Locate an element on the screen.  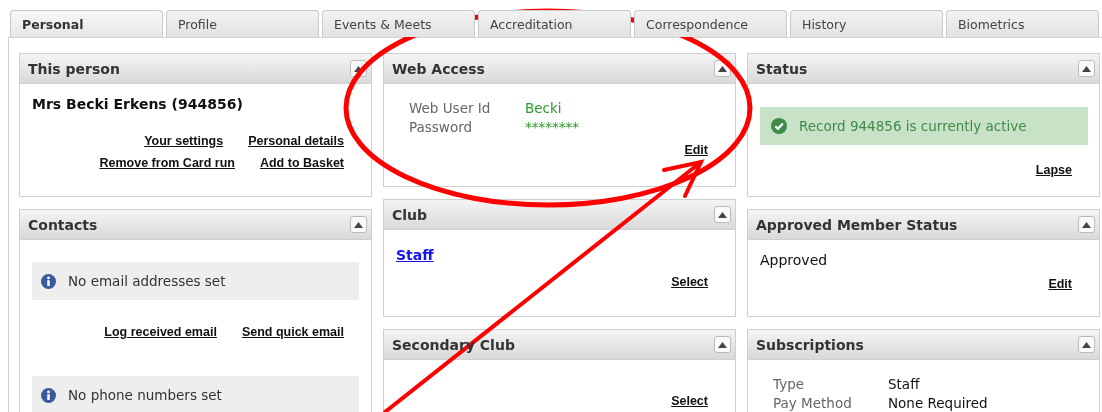
tab: Correspondence is located at coordinates (710, 23).